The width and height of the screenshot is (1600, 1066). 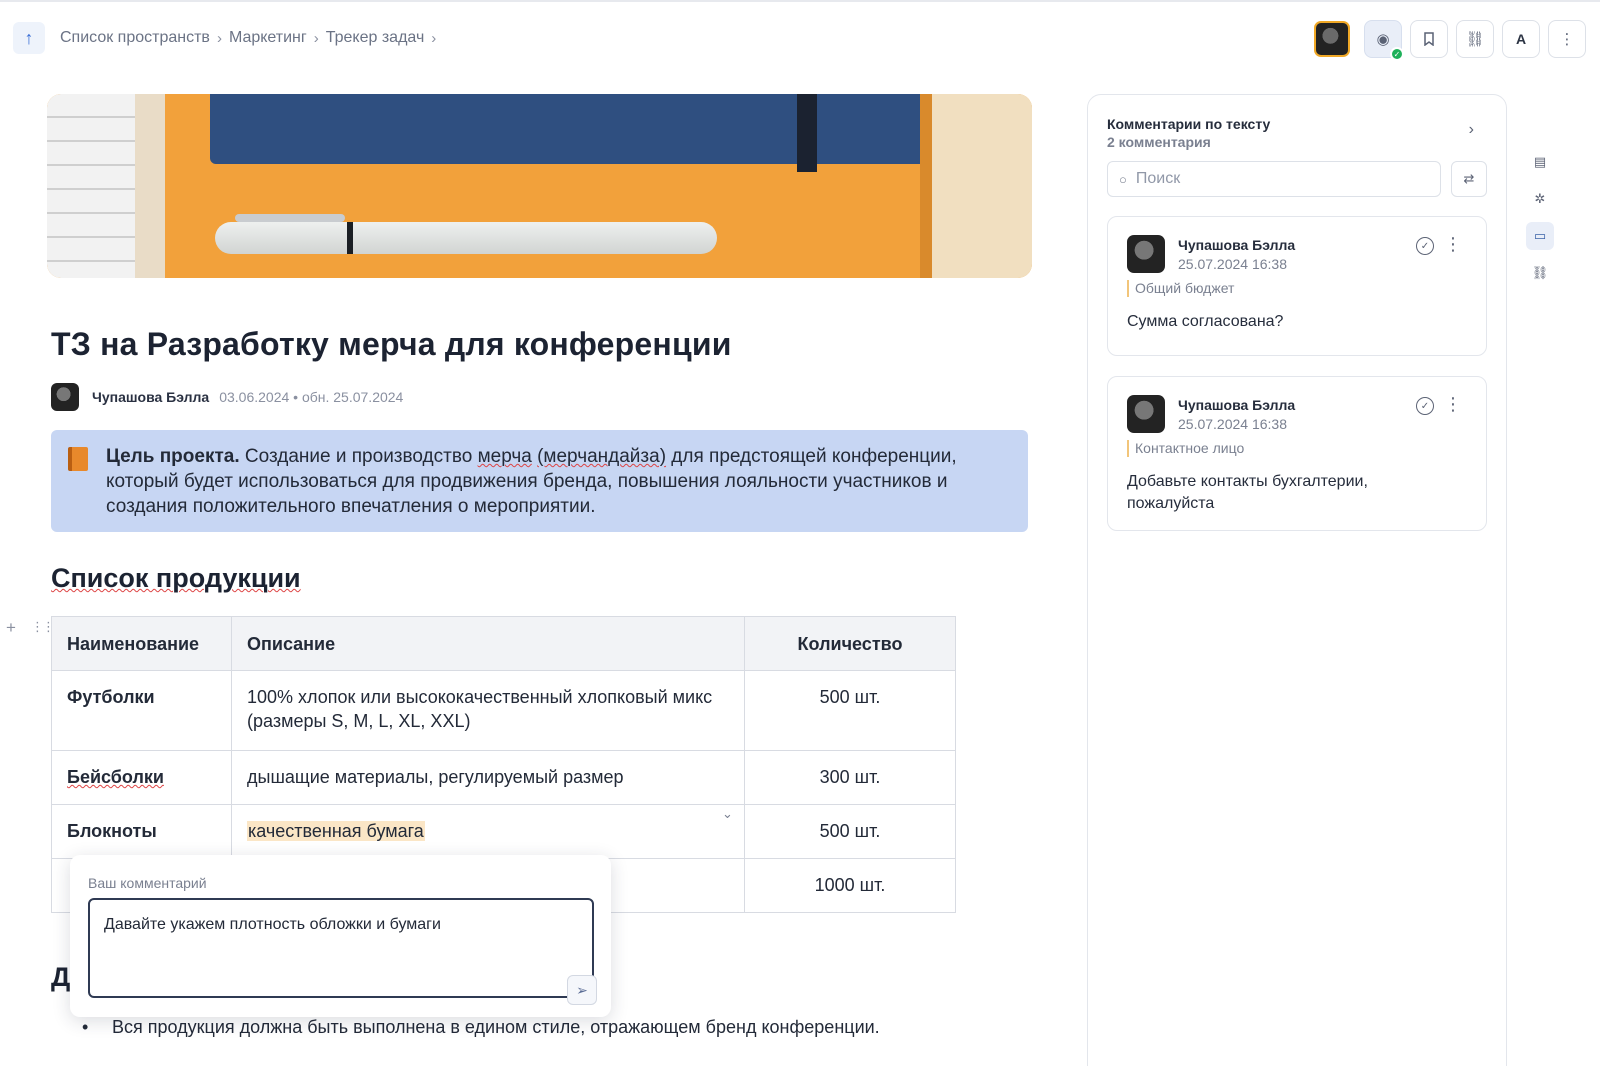 I want to click on author-avatar, so click(x=65, y=397).